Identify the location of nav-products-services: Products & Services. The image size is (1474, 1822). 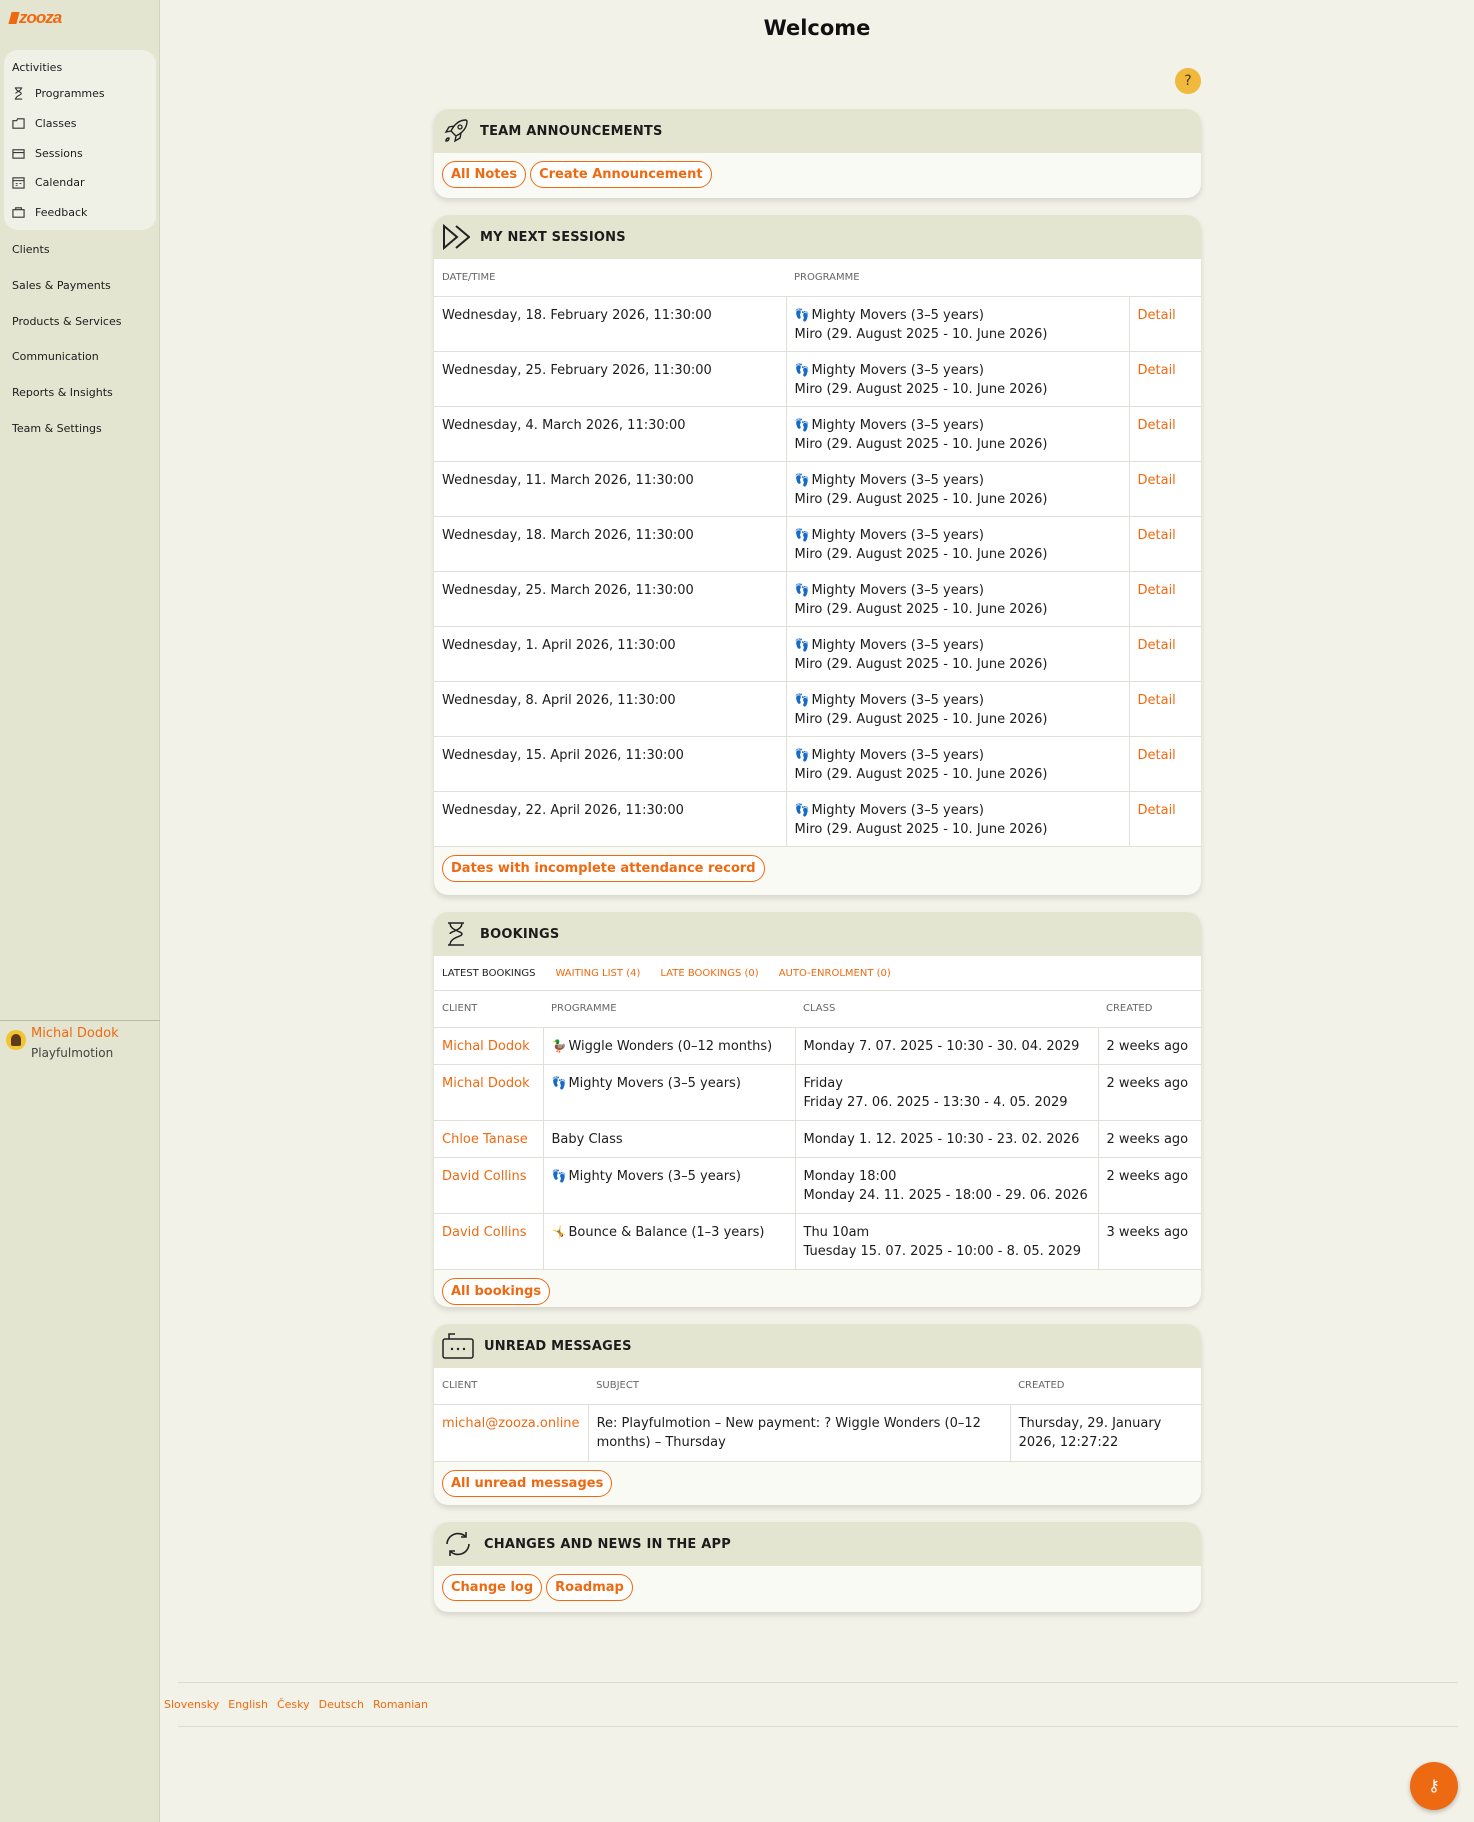
(66, 321).